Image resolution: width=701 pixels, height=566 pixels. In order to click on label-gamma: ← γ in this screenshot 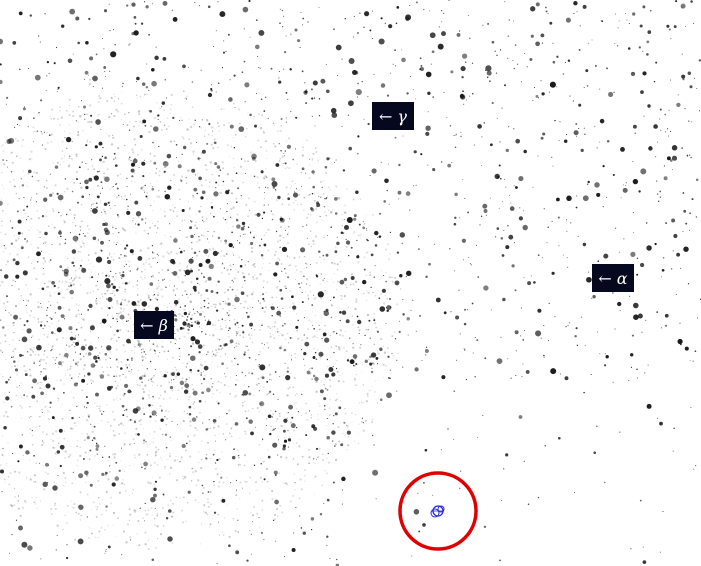, I will do `click(393, 116)`.